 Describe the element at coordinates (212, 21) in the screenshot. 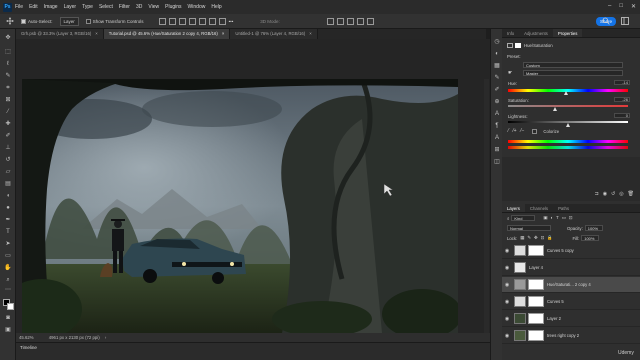

I see `align-bottom-icon` at that location.